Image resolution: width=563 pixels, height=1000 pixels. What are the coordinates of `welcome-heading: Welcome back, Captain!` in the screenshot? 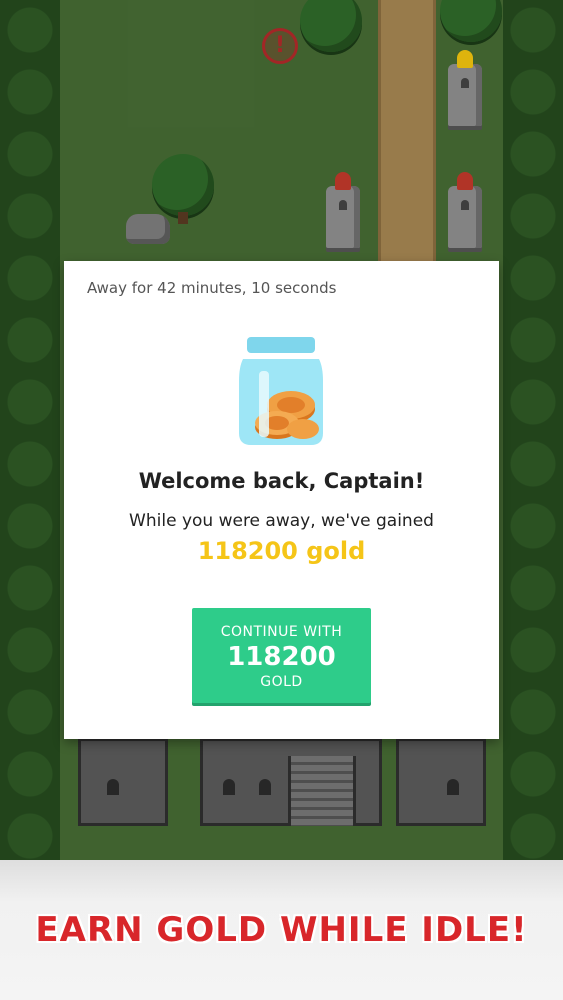 It's located at (281, 481).